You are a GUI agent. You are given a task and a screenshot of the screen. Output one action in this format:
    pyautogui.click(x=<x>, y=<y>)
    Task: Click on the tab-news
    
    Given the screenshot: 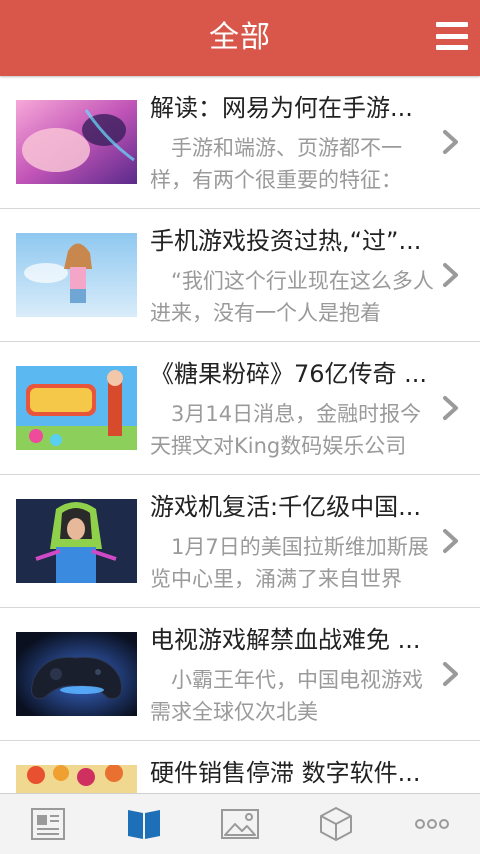 What is the action you would take?
    pyautogui.click(x=48, y=824)
    